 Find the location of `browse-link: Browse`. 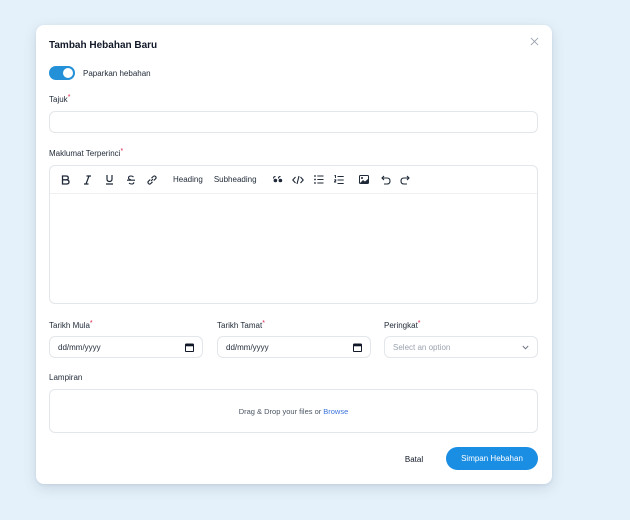

browse-link: Browse is located at coordinates (335, 411).